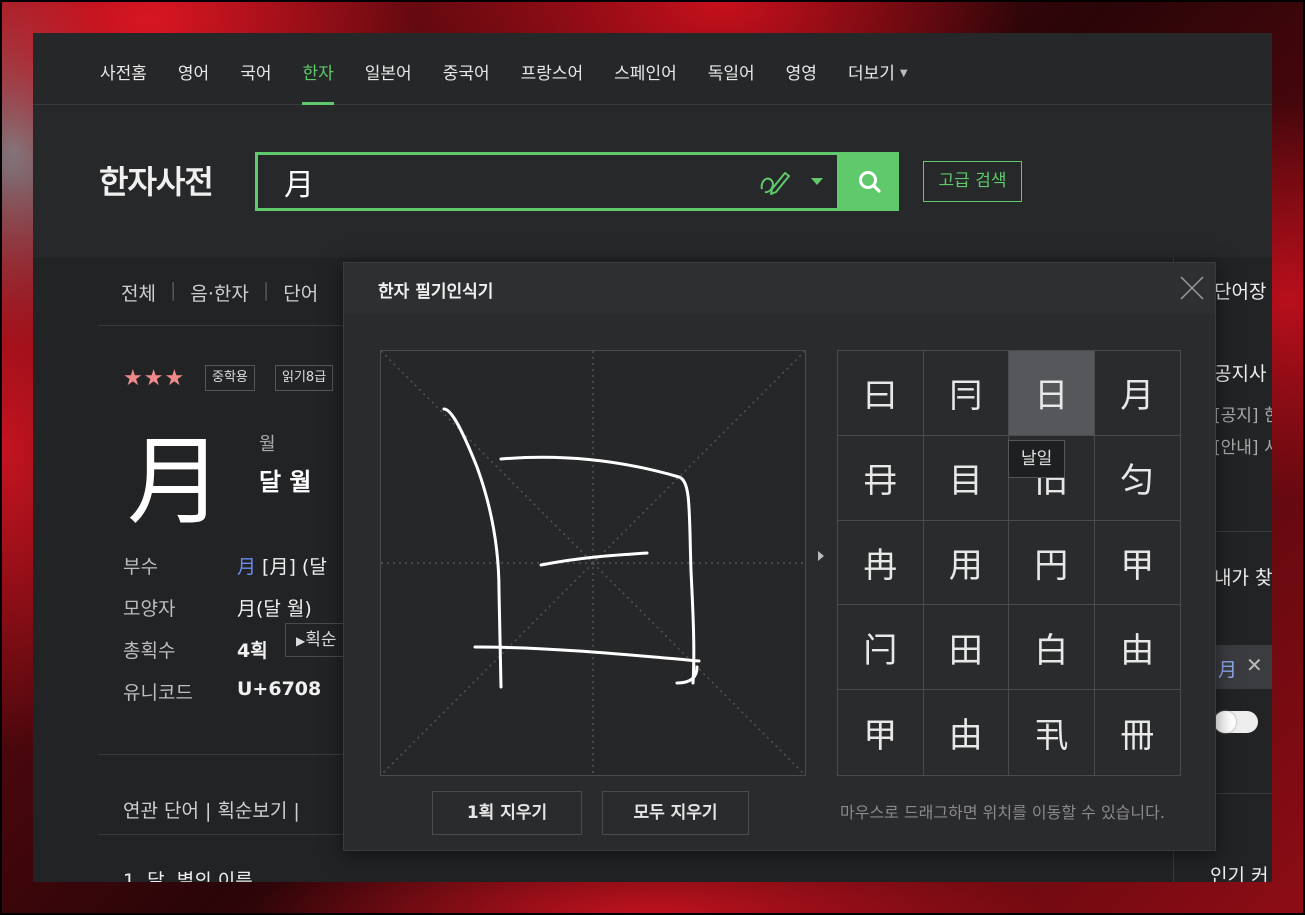 Image resolution: width=1305 pixels, height=915 pixels. Describe the element at coordinates (552, 69) in the screenshot. I see `nav-item-french: 프랑스어` at that location.